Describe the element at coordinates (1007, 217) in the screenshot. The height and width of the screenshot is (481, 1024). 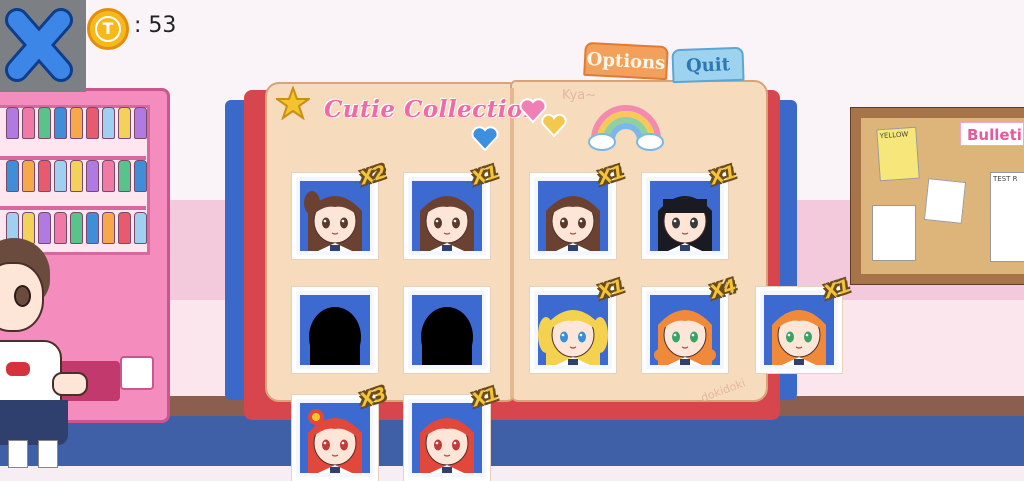
I see `bulletin-test: TEST R` at that location.